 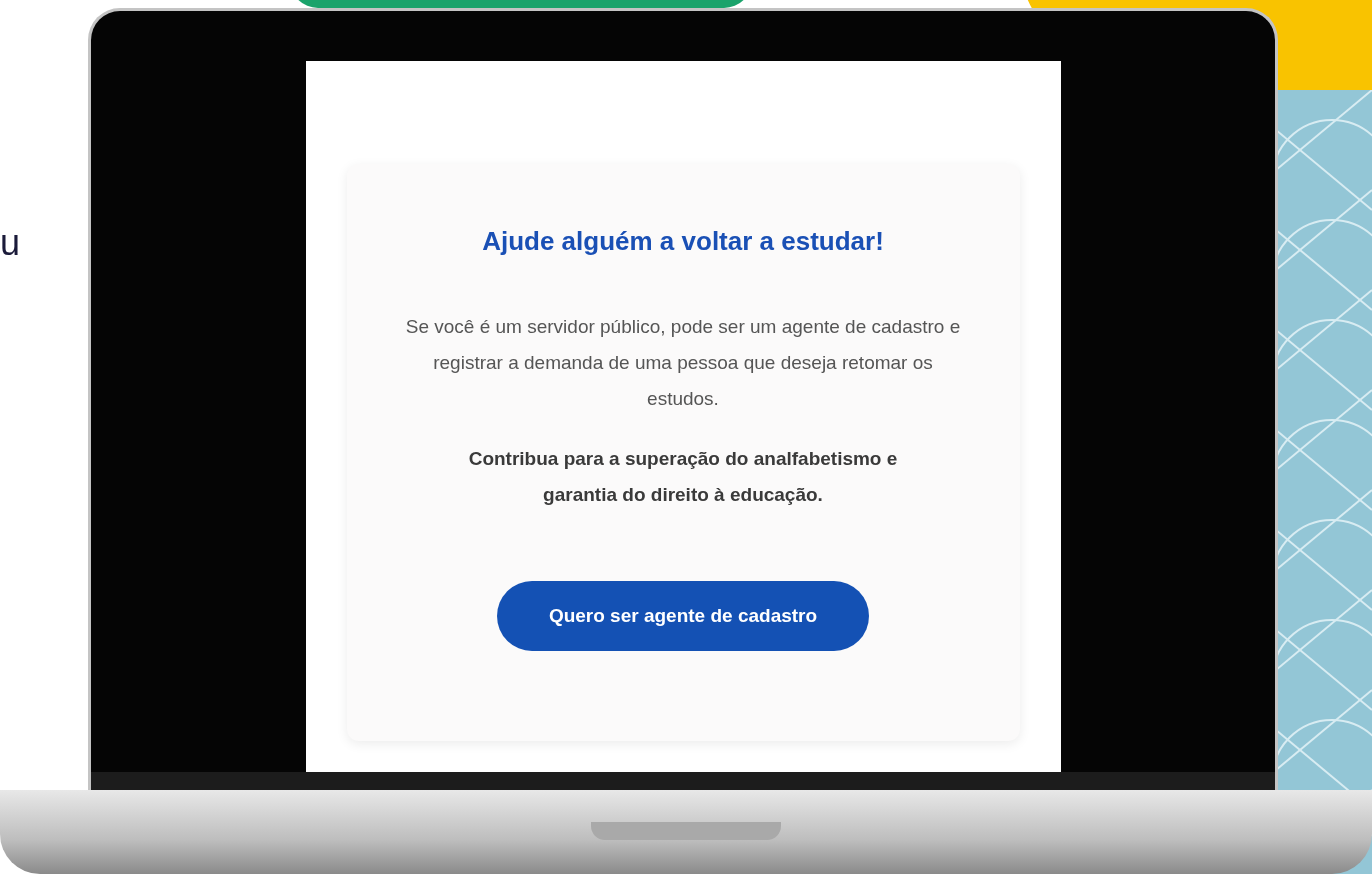 I want to click on card-emphasis-text: Contribua para a superação do analfabetismo e garantia do direito à educação., so click(x=683, y=477).